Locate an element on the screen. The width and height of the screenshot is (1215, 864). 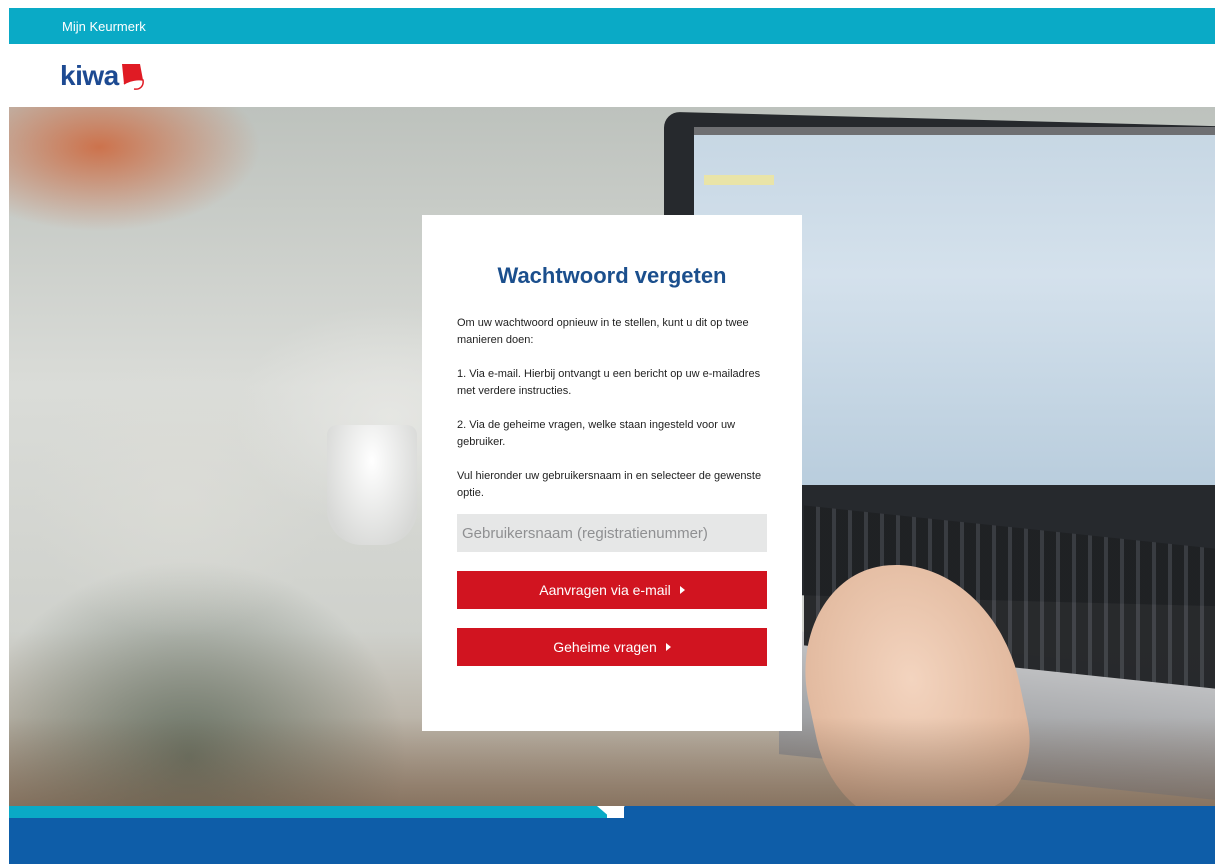
secret-questions-button: Geheime vragen is located at coordinates (612, 647).